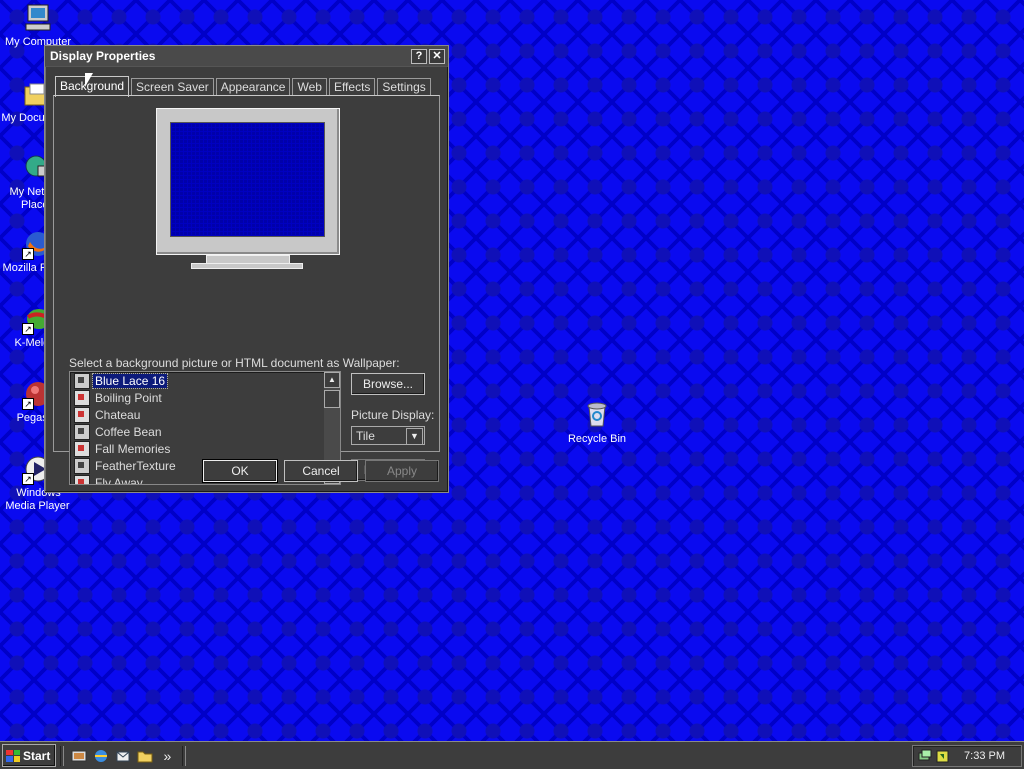  I want to click on apply-button: Apply, so click(402, 471).